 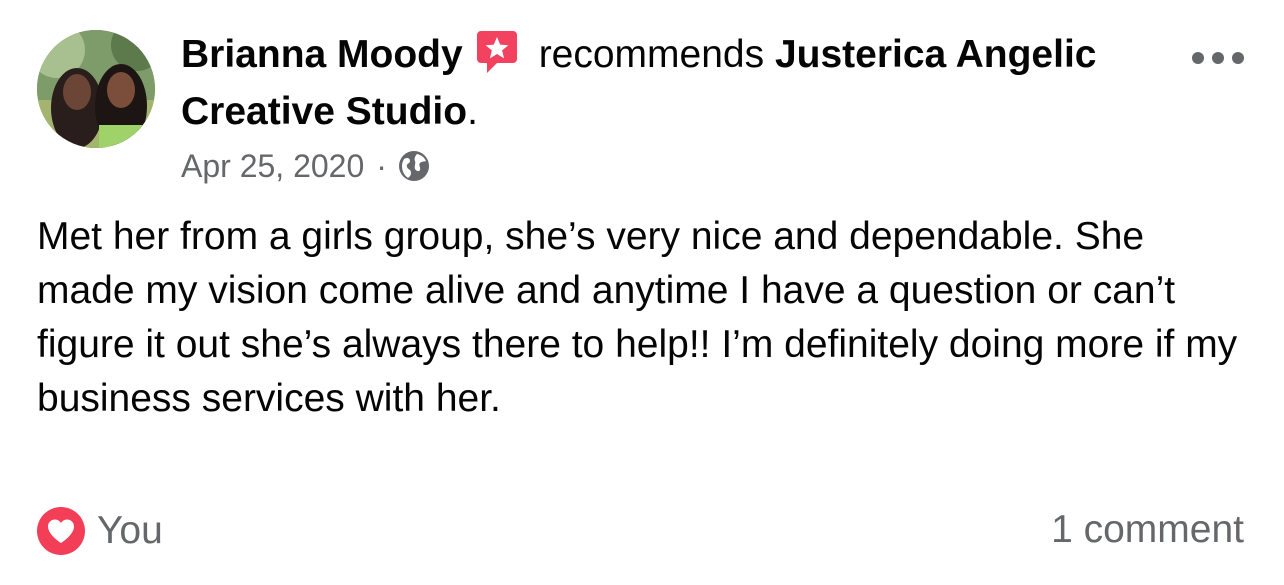 I want to click on more-options-button, so click(x=1218, y=58).